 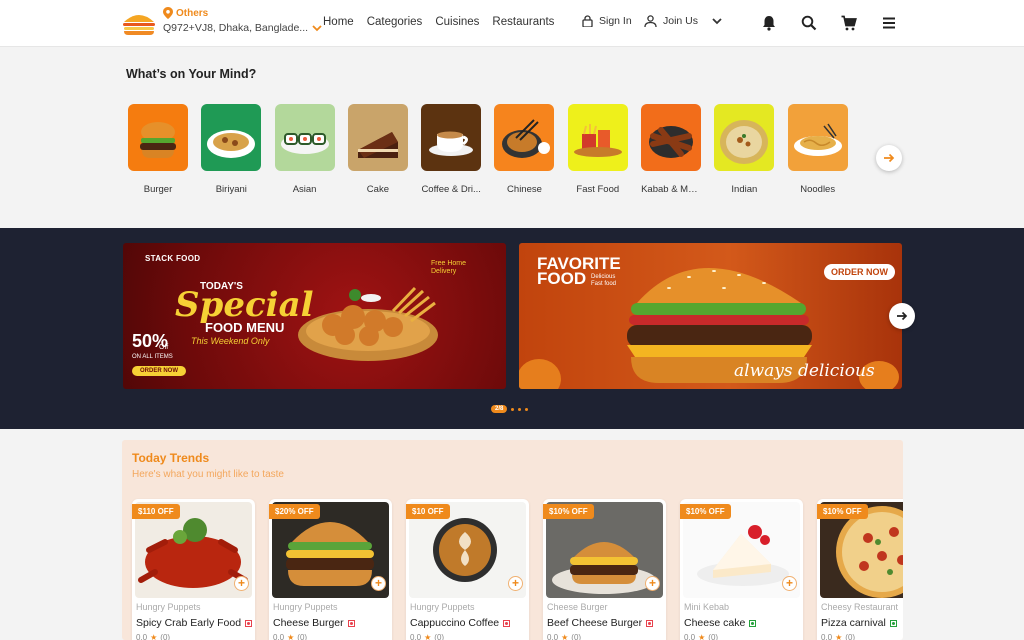 I want to click on bell-icon, so click(x=769, y=23).